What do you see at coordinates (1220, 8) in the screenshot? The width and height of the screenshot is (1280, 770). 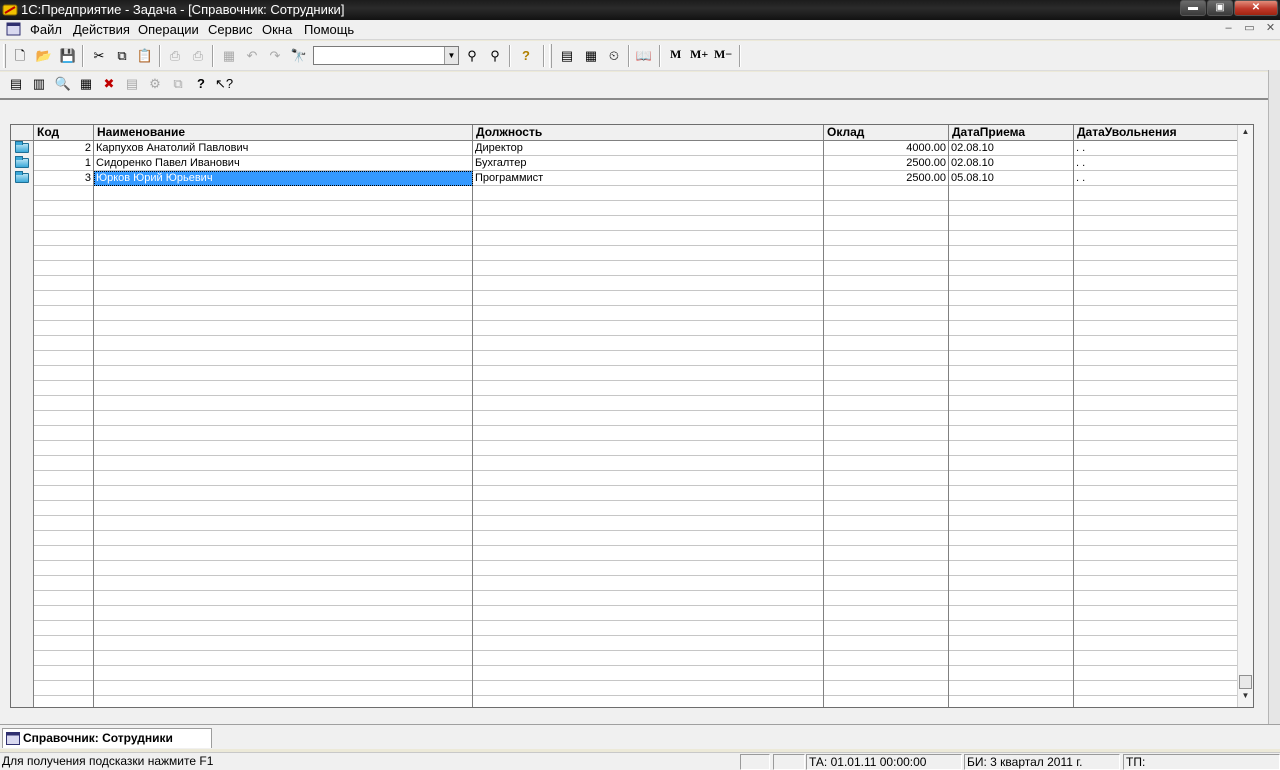 I see `restore-button: ▣` at bounding box center [1220, 8].